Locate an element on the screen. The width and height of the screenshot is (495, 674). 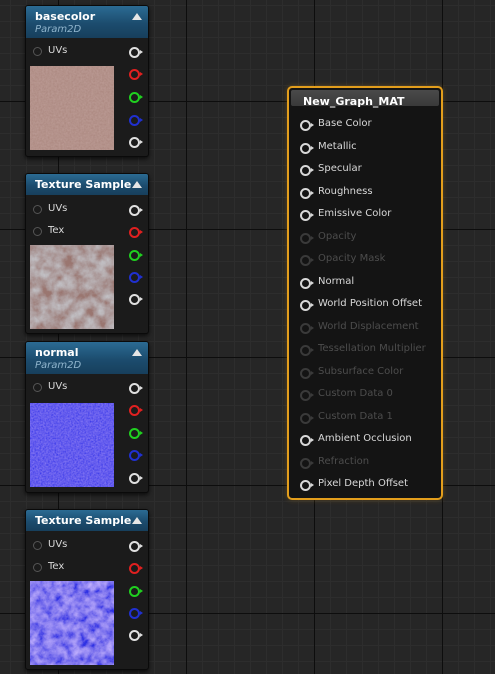
material-pin-tessellation-multiplier: Tessellation Multiplier is located at coordinates (365, 349).